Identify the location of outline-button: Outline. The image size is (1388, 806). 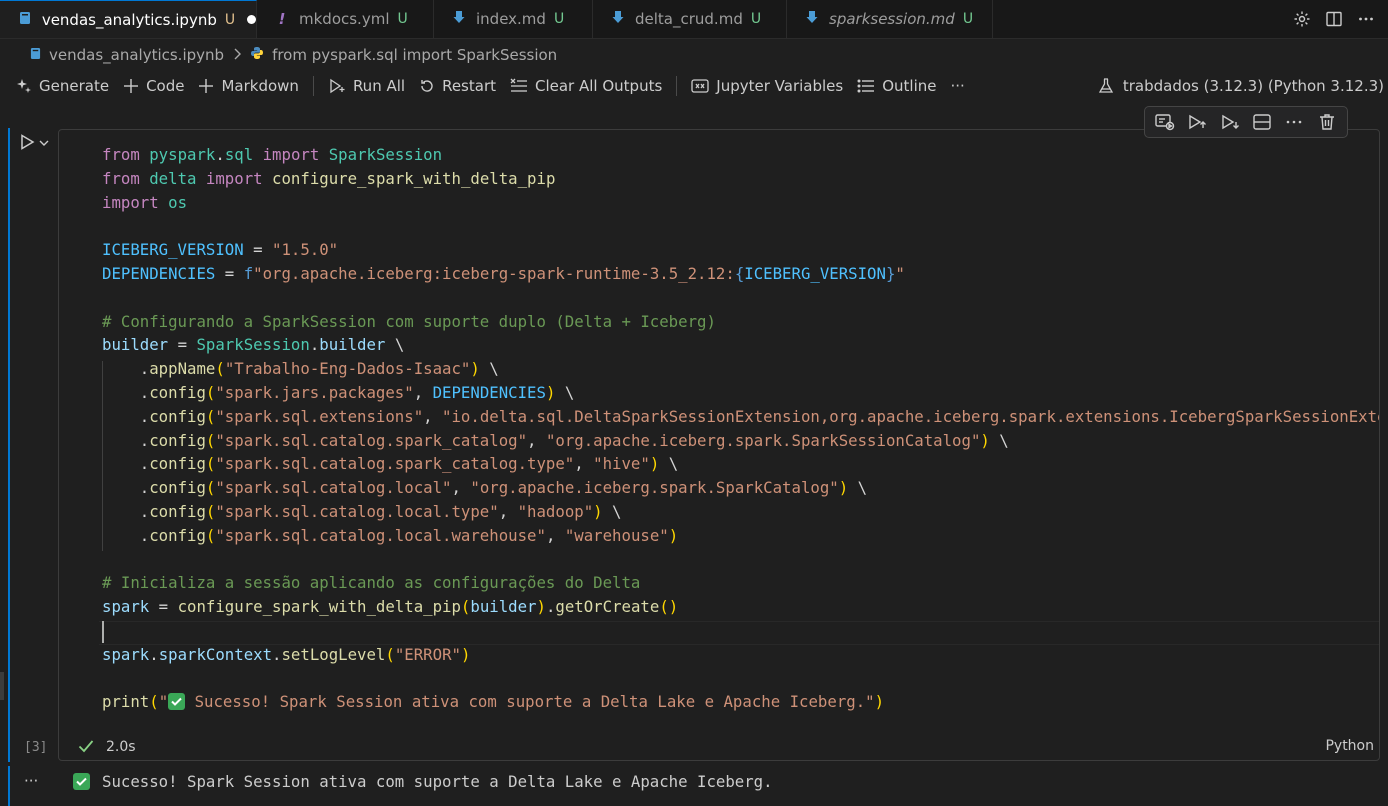
(896, 86).